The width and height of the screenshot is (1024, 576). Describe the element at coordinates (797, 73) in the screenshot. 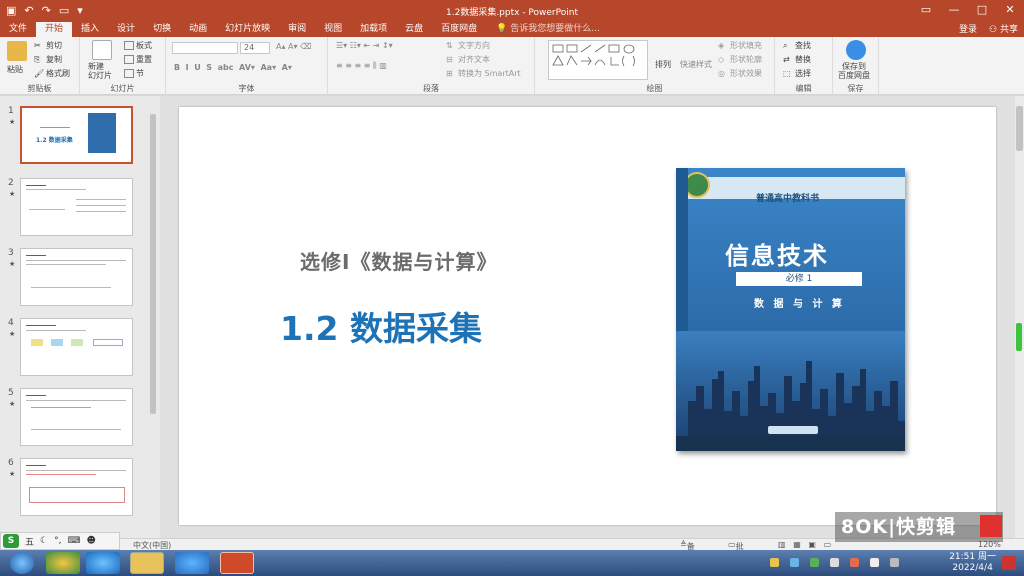

I see `select-button: ⬚ 选择` at that location.